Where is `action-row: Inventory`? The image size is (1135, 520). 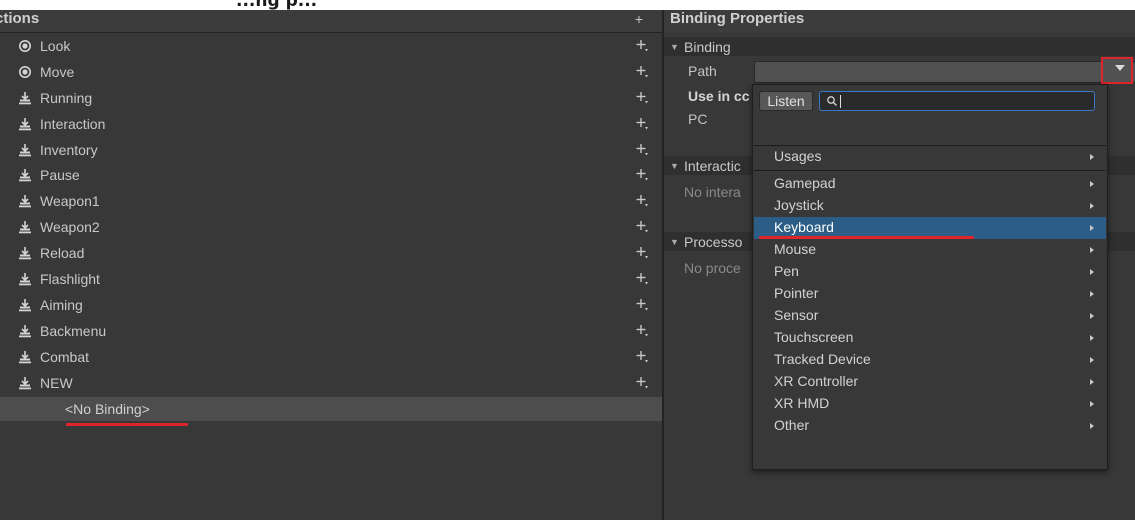 action-row: Inventory is located at coordinates (331, 151).